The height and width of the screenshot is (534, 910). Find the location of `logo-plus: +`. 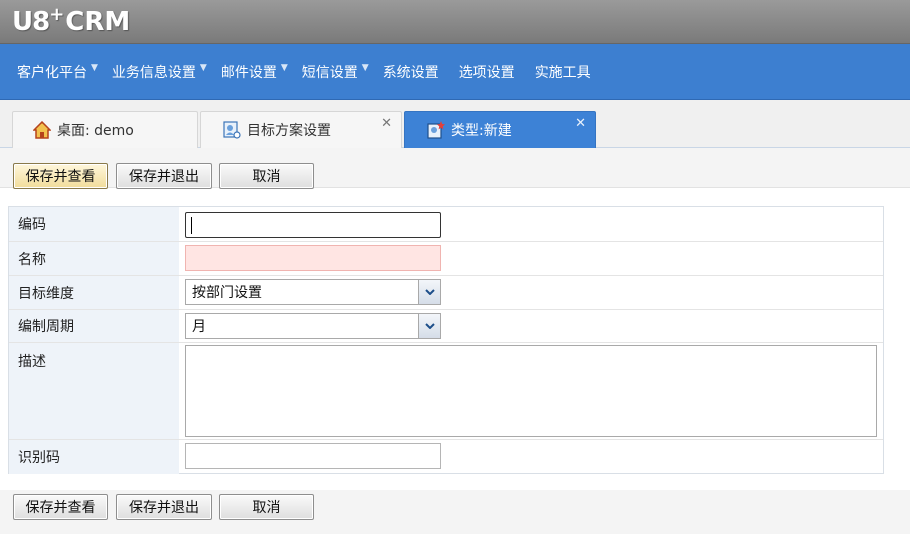

logo-plus: + is located at coordinates (57, 14).